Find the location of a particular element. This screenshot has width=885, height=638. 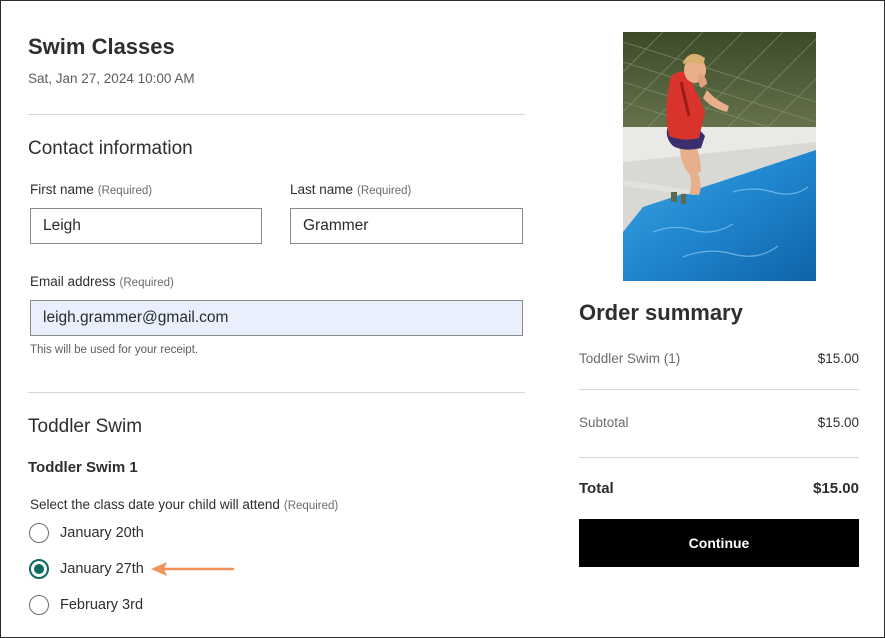

radio-label: February 3rd is located at coordinates (102, 605).